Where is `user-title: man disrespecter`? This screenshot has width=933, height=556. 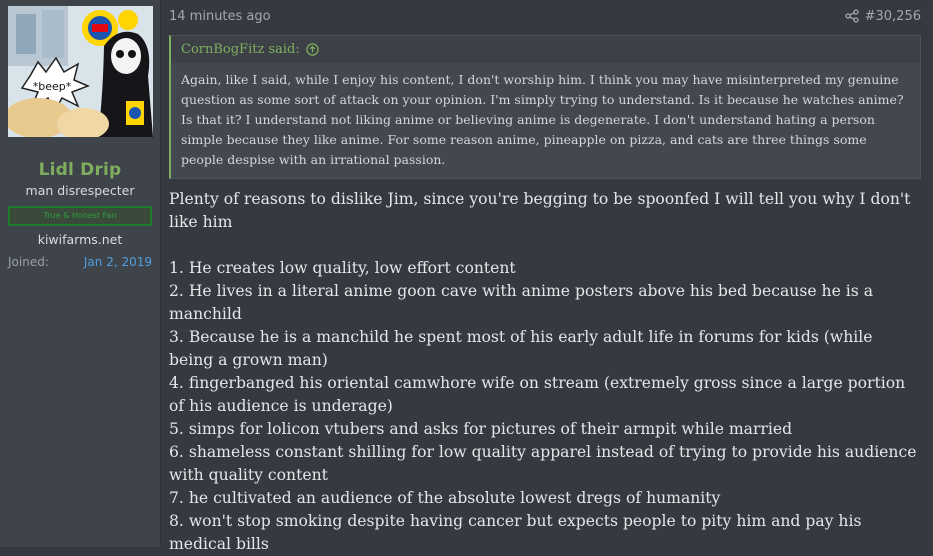 user-title: man disrespecter is located at coordinates (80, 190).